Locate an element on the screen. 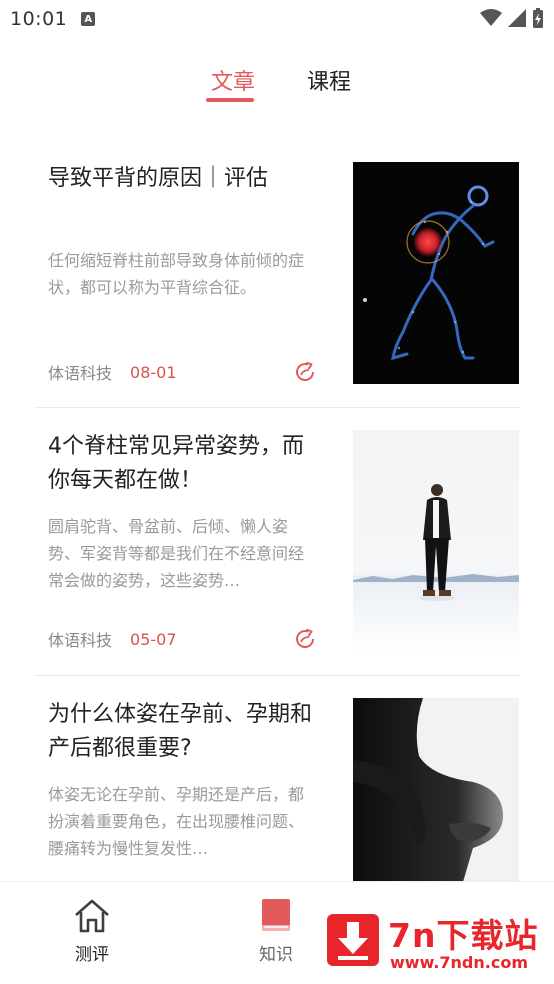  article-meta: 体语科技 05-07 is located at coordinates (183, 639).